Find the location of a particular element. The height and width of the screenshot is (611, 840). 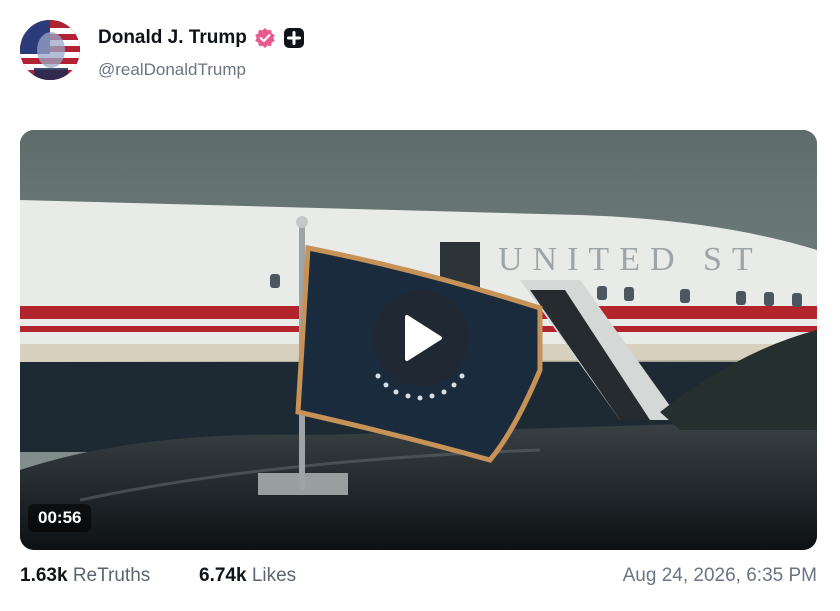

name-row: Donald J. Trump is located at coordinates (201, 38).